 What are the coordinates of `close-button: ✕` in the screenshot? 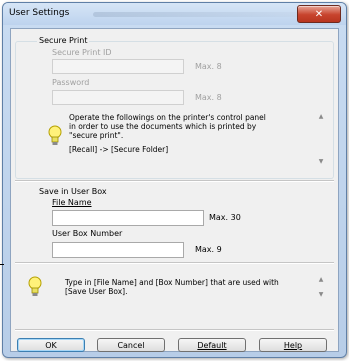 It's located at (319, 14).